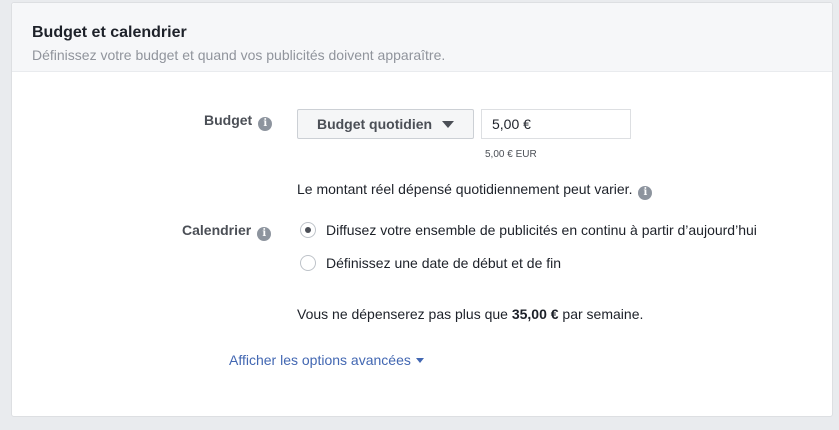 The width and height of the screenshot is (839, 430). What do you see at coordinates (556, 124) in the screenshot?
I see `budget-amount-input` at bounding box center [556, 124].